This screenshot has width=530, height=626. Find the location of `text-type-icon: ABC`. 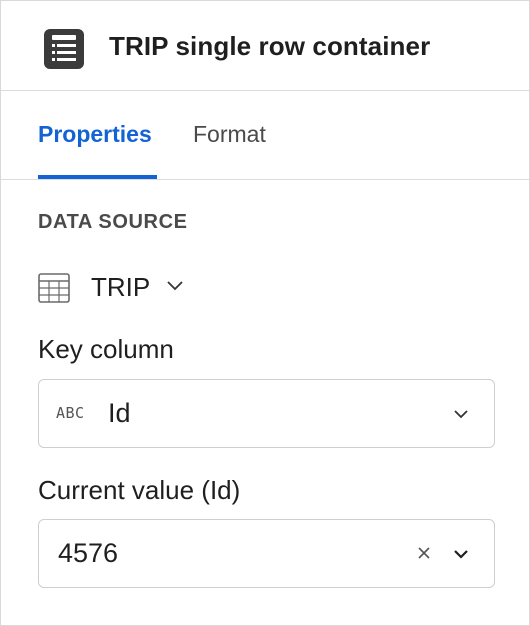

text-type-icon: ABC is located at coordinates (70, 413).